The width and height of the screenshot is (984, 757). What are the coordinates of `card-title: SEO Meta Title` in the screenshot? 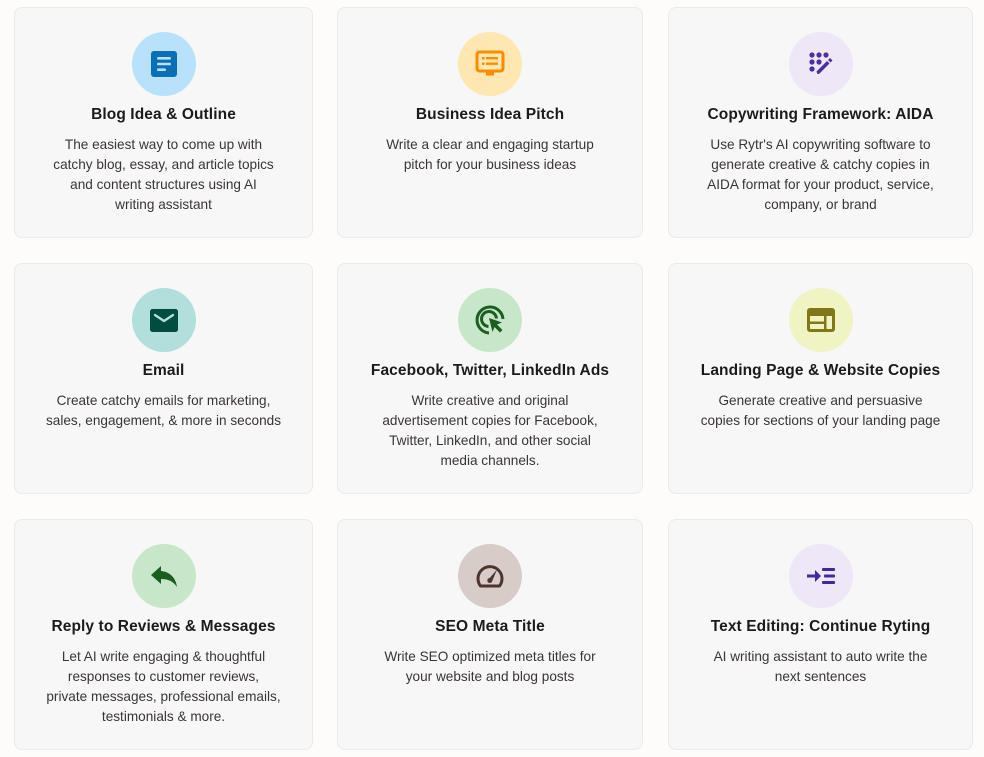 It's located at (490, 626).